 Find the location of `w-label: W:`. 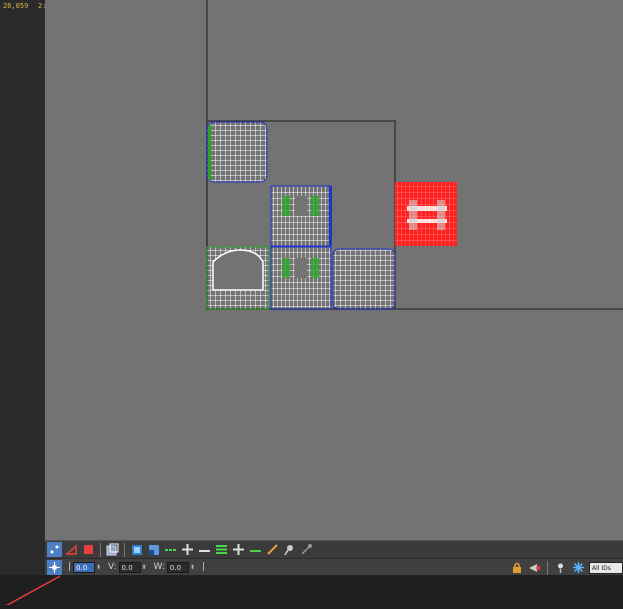

w-label: W: is located at coordinates (159, 567).